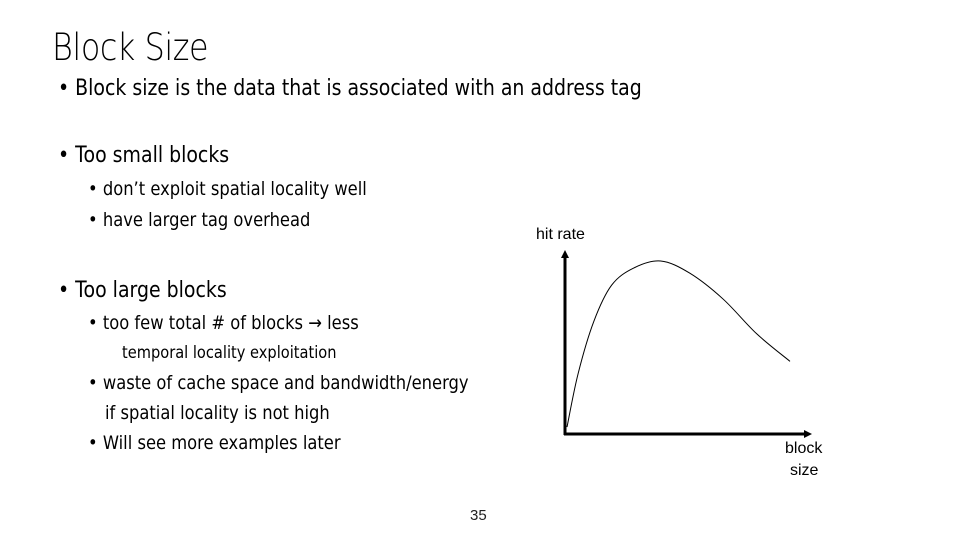 The height and width of the screenshot is (540, 960). Describe the element at coordinates (478, 515) in the screenshot. I see `page-number: 35` at that location.